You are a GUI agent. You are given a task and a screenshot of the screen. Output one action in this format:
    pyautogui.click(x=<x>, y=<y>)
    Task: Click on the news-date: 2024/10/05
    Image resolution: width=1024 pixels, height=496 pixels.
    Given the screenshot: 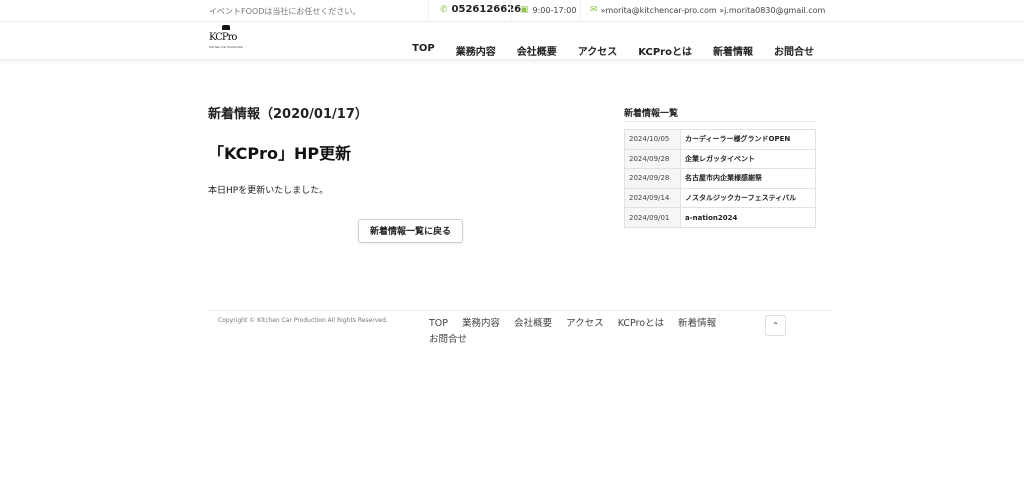 What is the action you would take?
    pyautogui.click(x=652, y=139)
    